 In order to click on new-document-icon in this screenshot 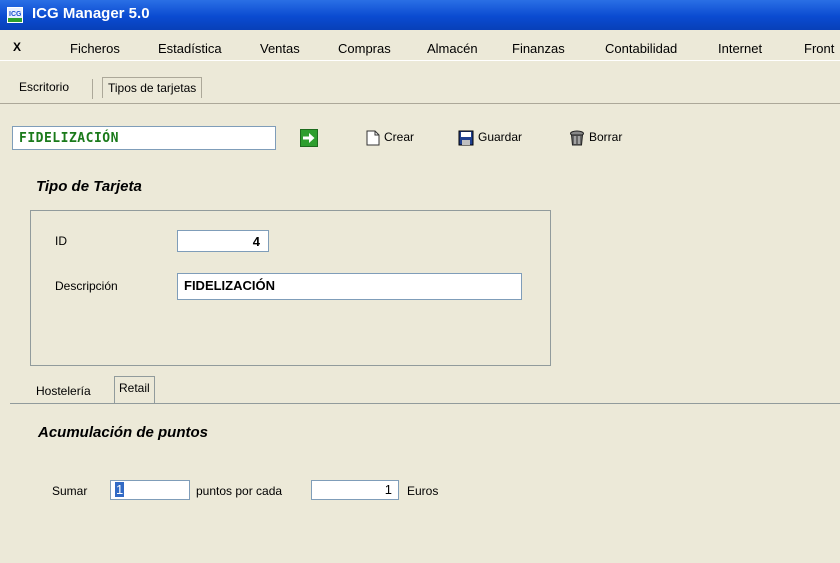, I will do `click(373, 138)`.